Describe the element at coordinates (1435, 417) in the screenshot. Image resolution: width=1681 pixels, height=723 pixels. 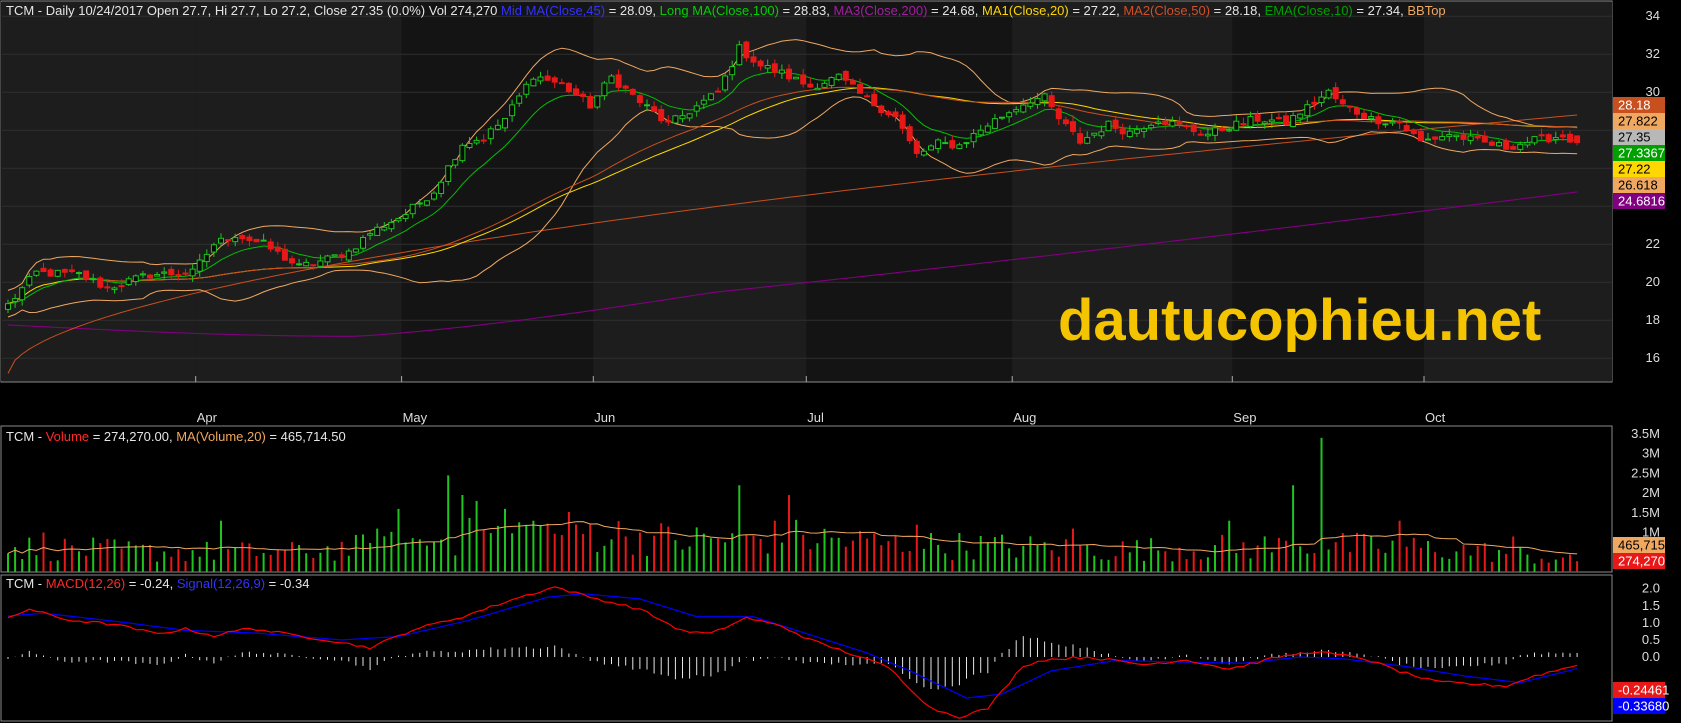
I see `month-label: Oct` at that location.